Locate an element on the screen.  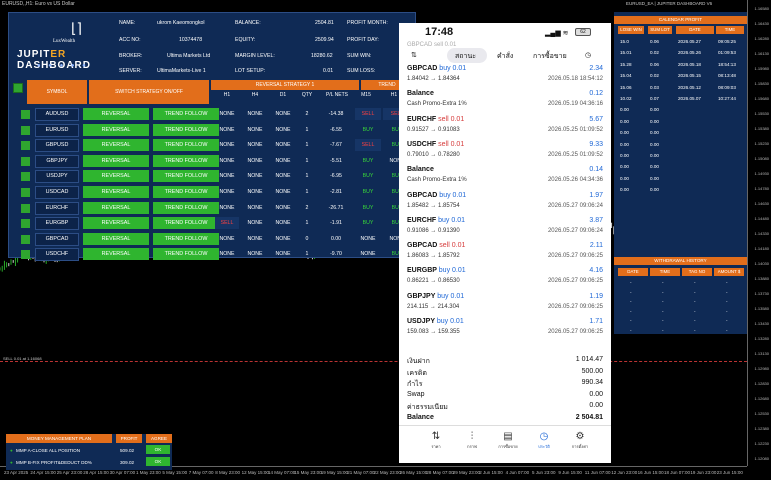
account-name: ukrom Kaeomongkol is located at coordinates (181, 23).